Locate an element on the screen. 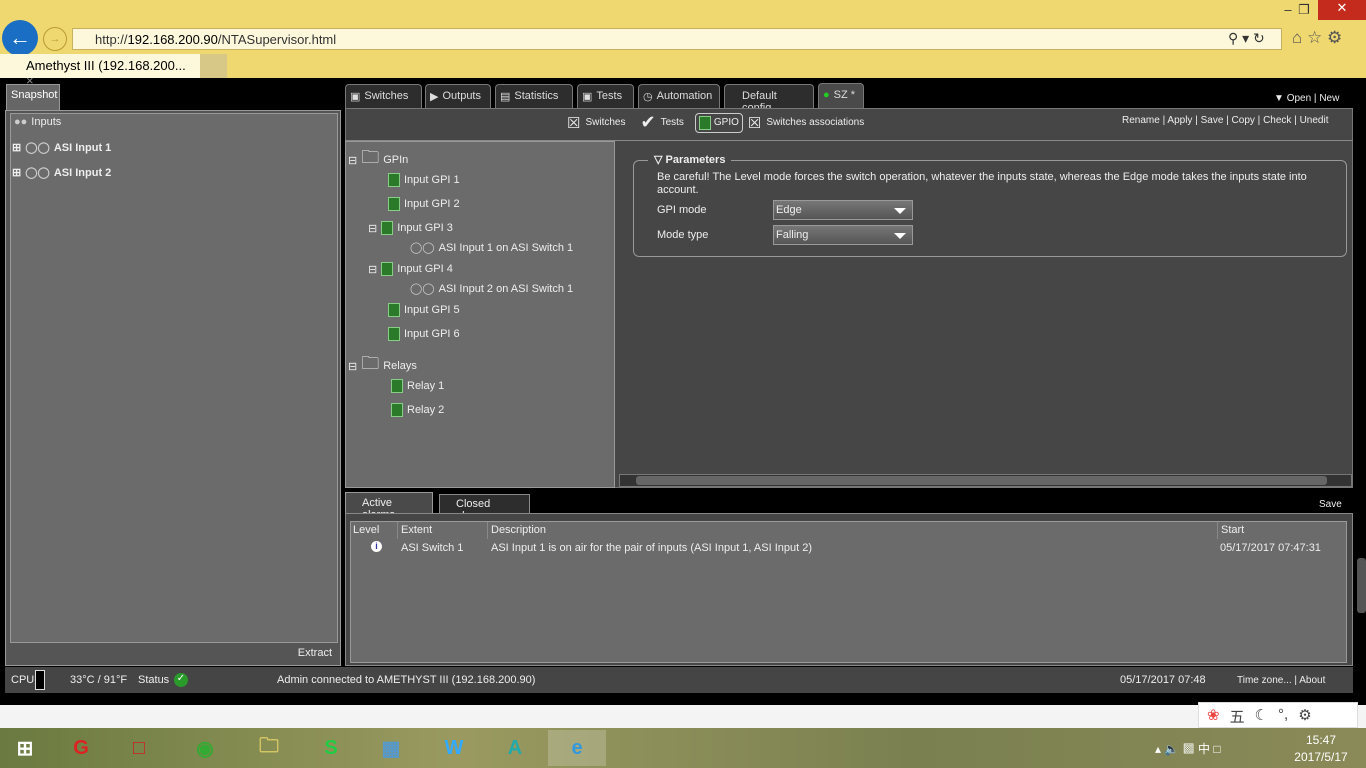 This screenshot has width=1366, height=768. tree-item-asi-input-1: ⊞ ◯◯ ASI Input 1 is located at coordinates (61, 148).